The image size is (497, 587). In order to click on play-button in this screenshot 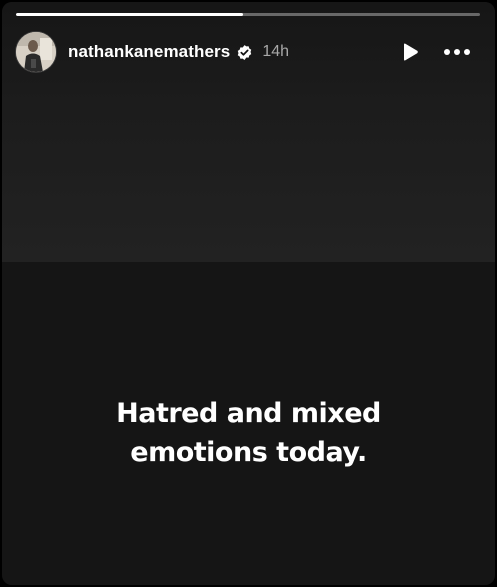, I will do `click(410, 52)`.